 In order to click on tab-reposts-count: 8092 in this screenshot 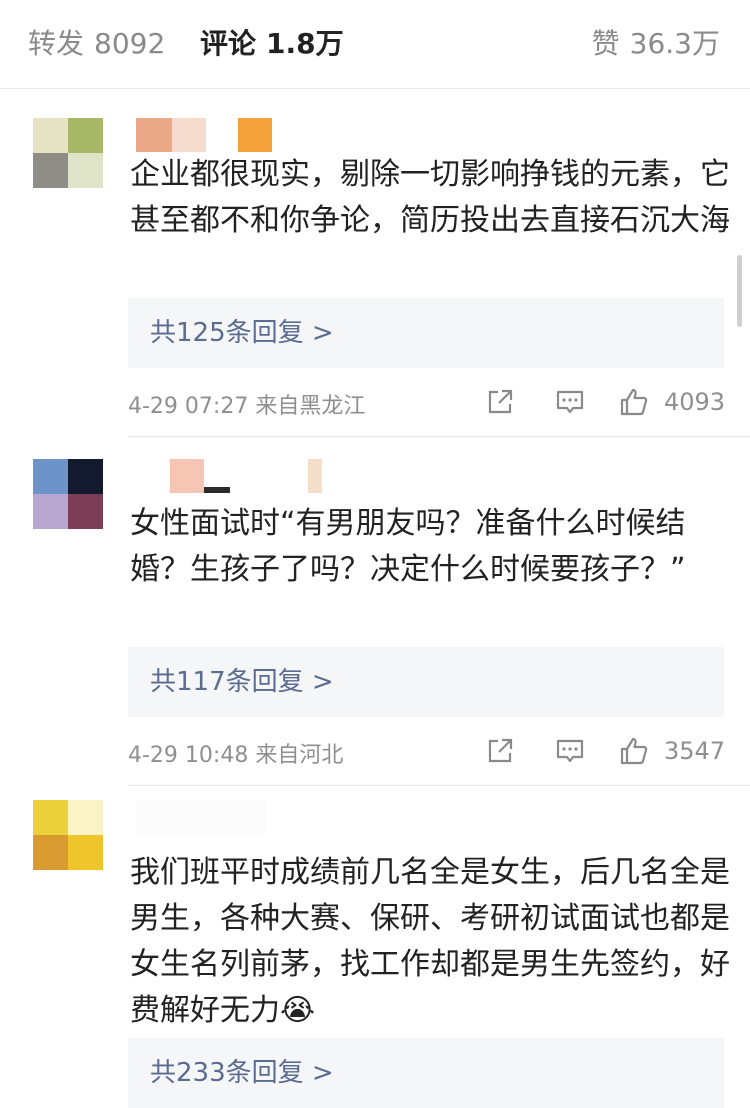, I will do `click(130, 43)`.